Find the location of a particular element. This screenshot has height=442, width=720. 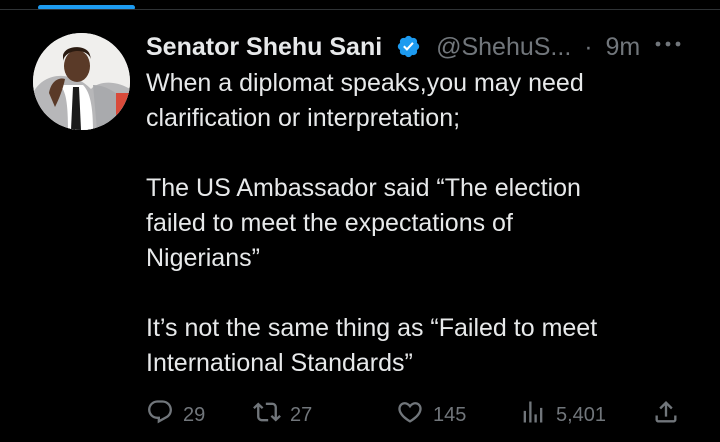

views-button: 5,401 is located at coordinates (562, 415).